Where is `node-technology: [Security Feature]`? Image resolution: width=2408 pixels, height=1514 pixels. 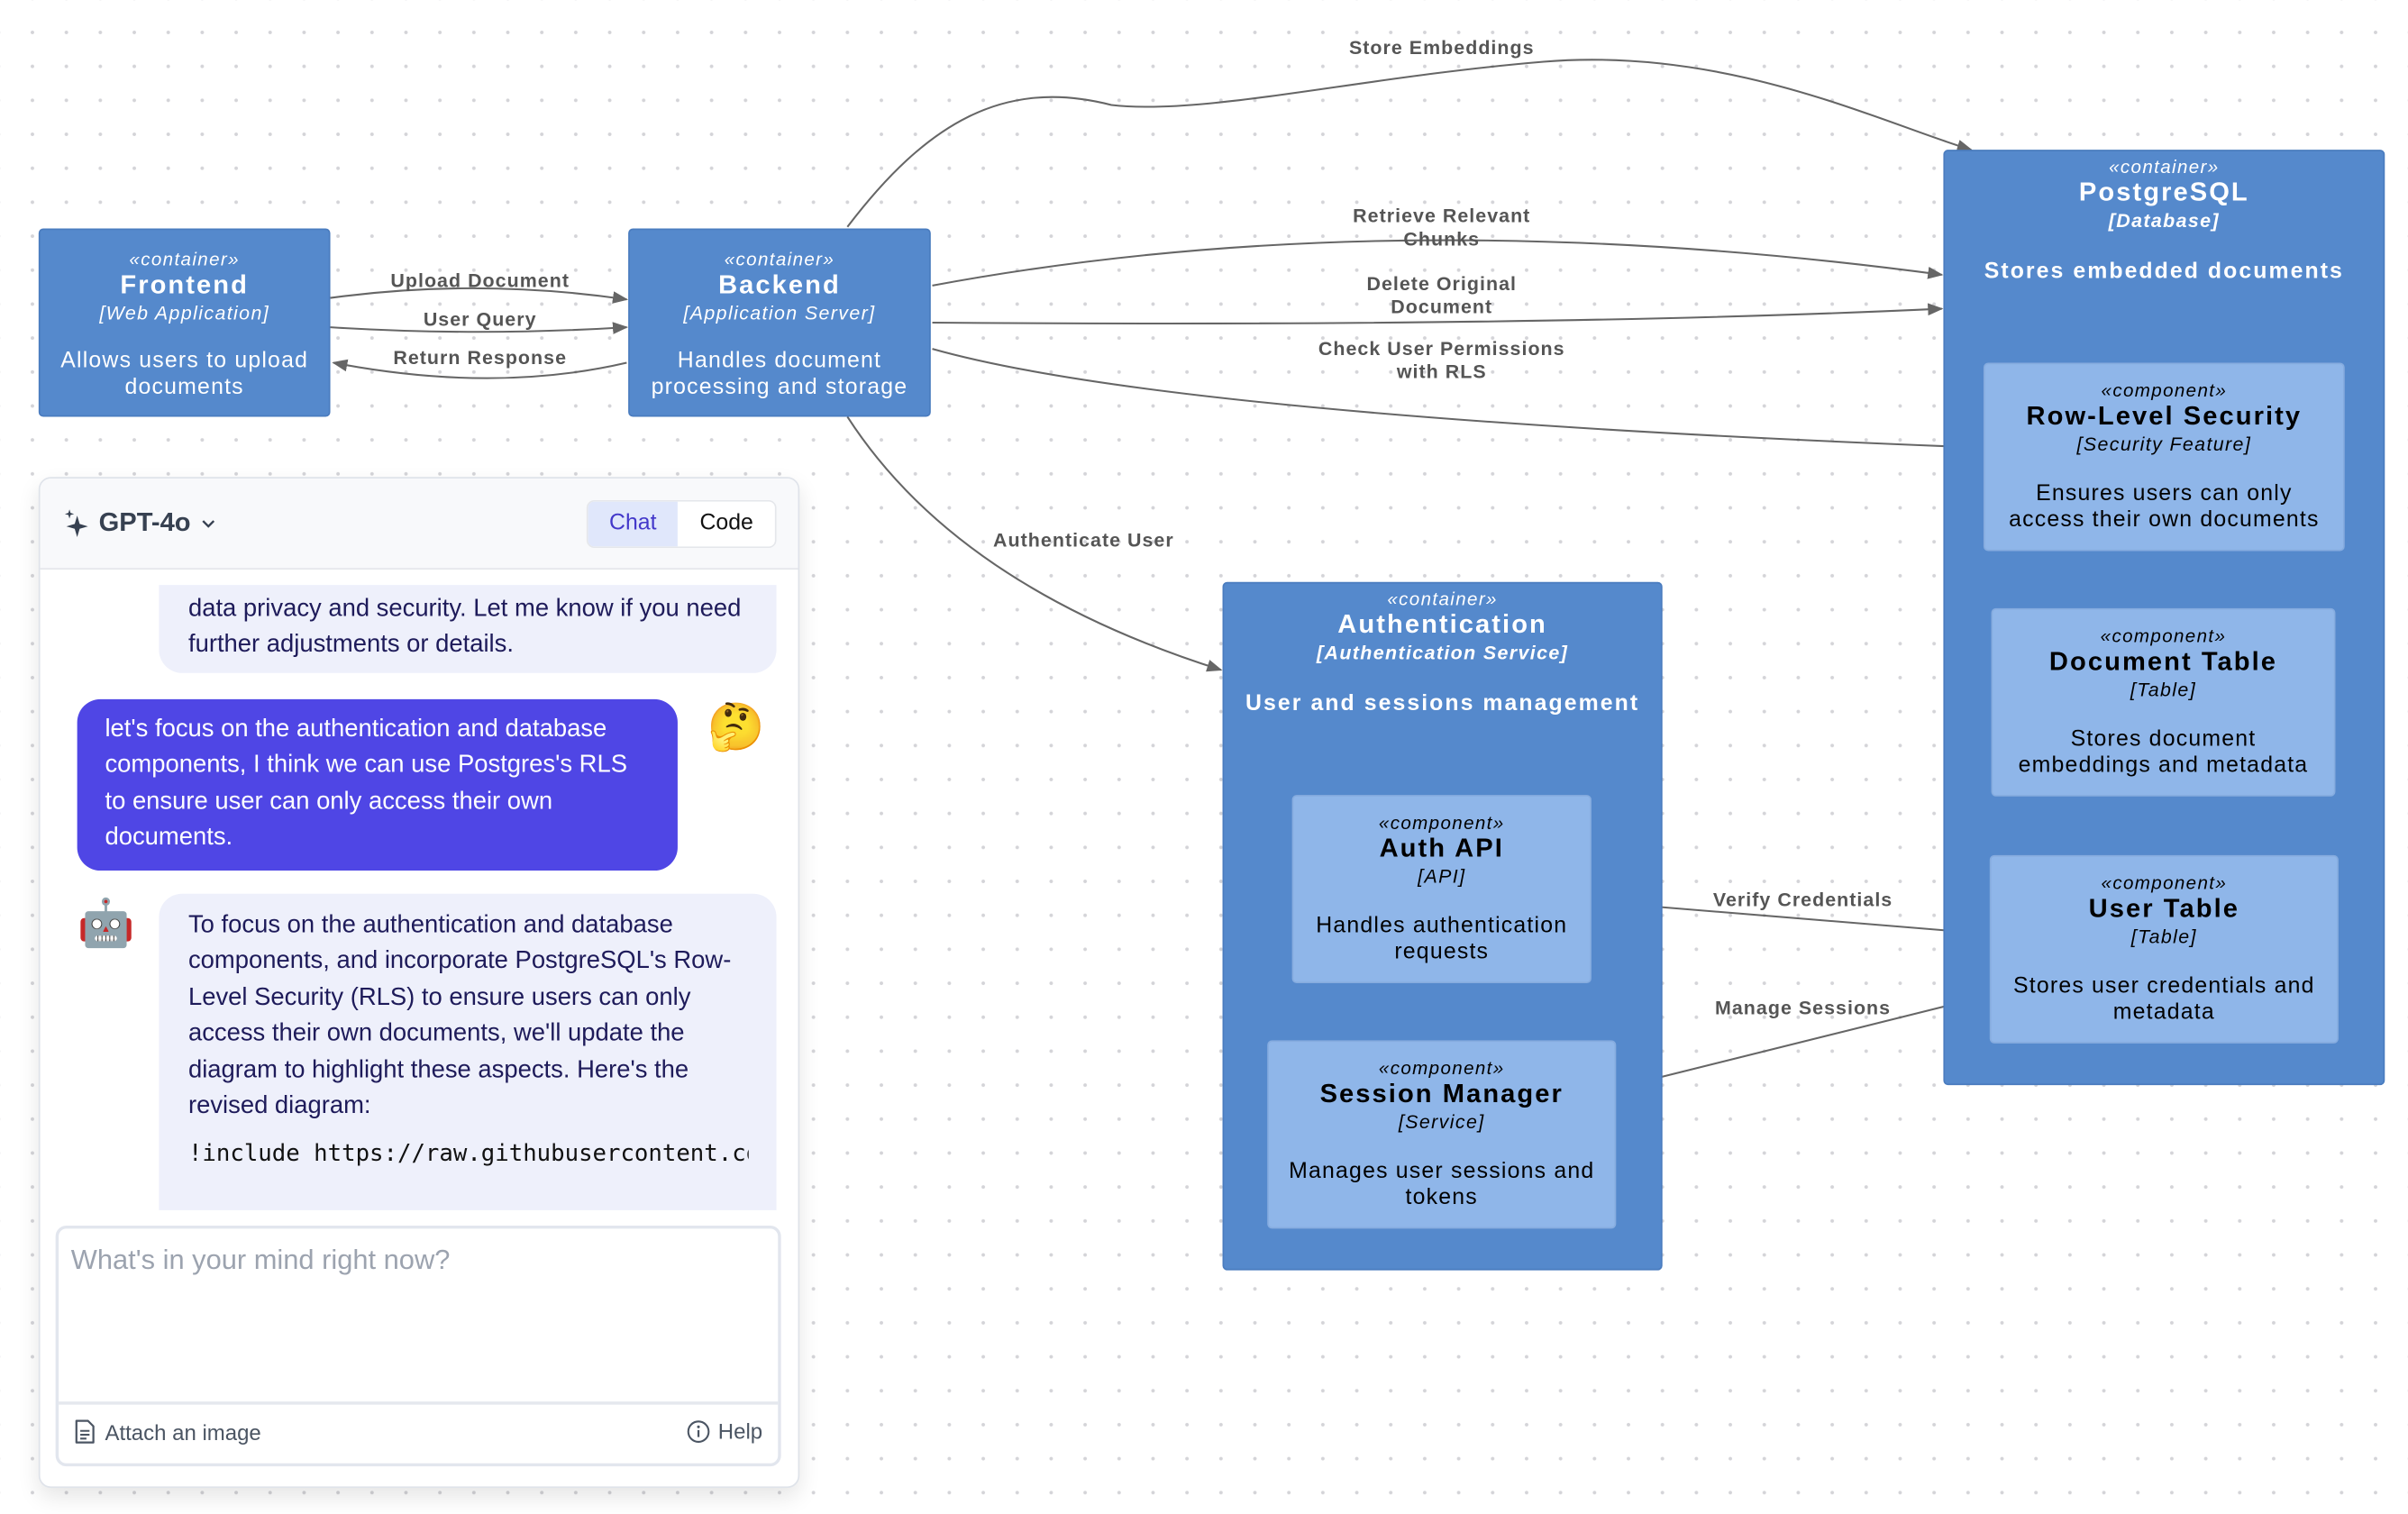 node-technology: [Security Feature] is located at coordinates (2164, 444).